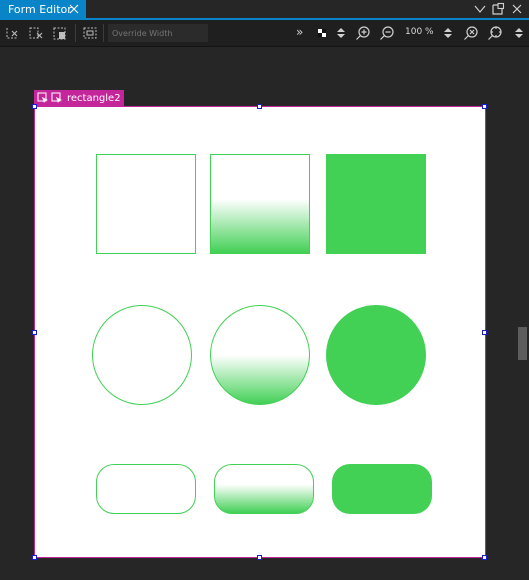 The width and height of the screenshot is (529, 580). Describe the element at coordinates (484, 557) in the screenshot. I see `resize-handle-bottom-right` at that location.